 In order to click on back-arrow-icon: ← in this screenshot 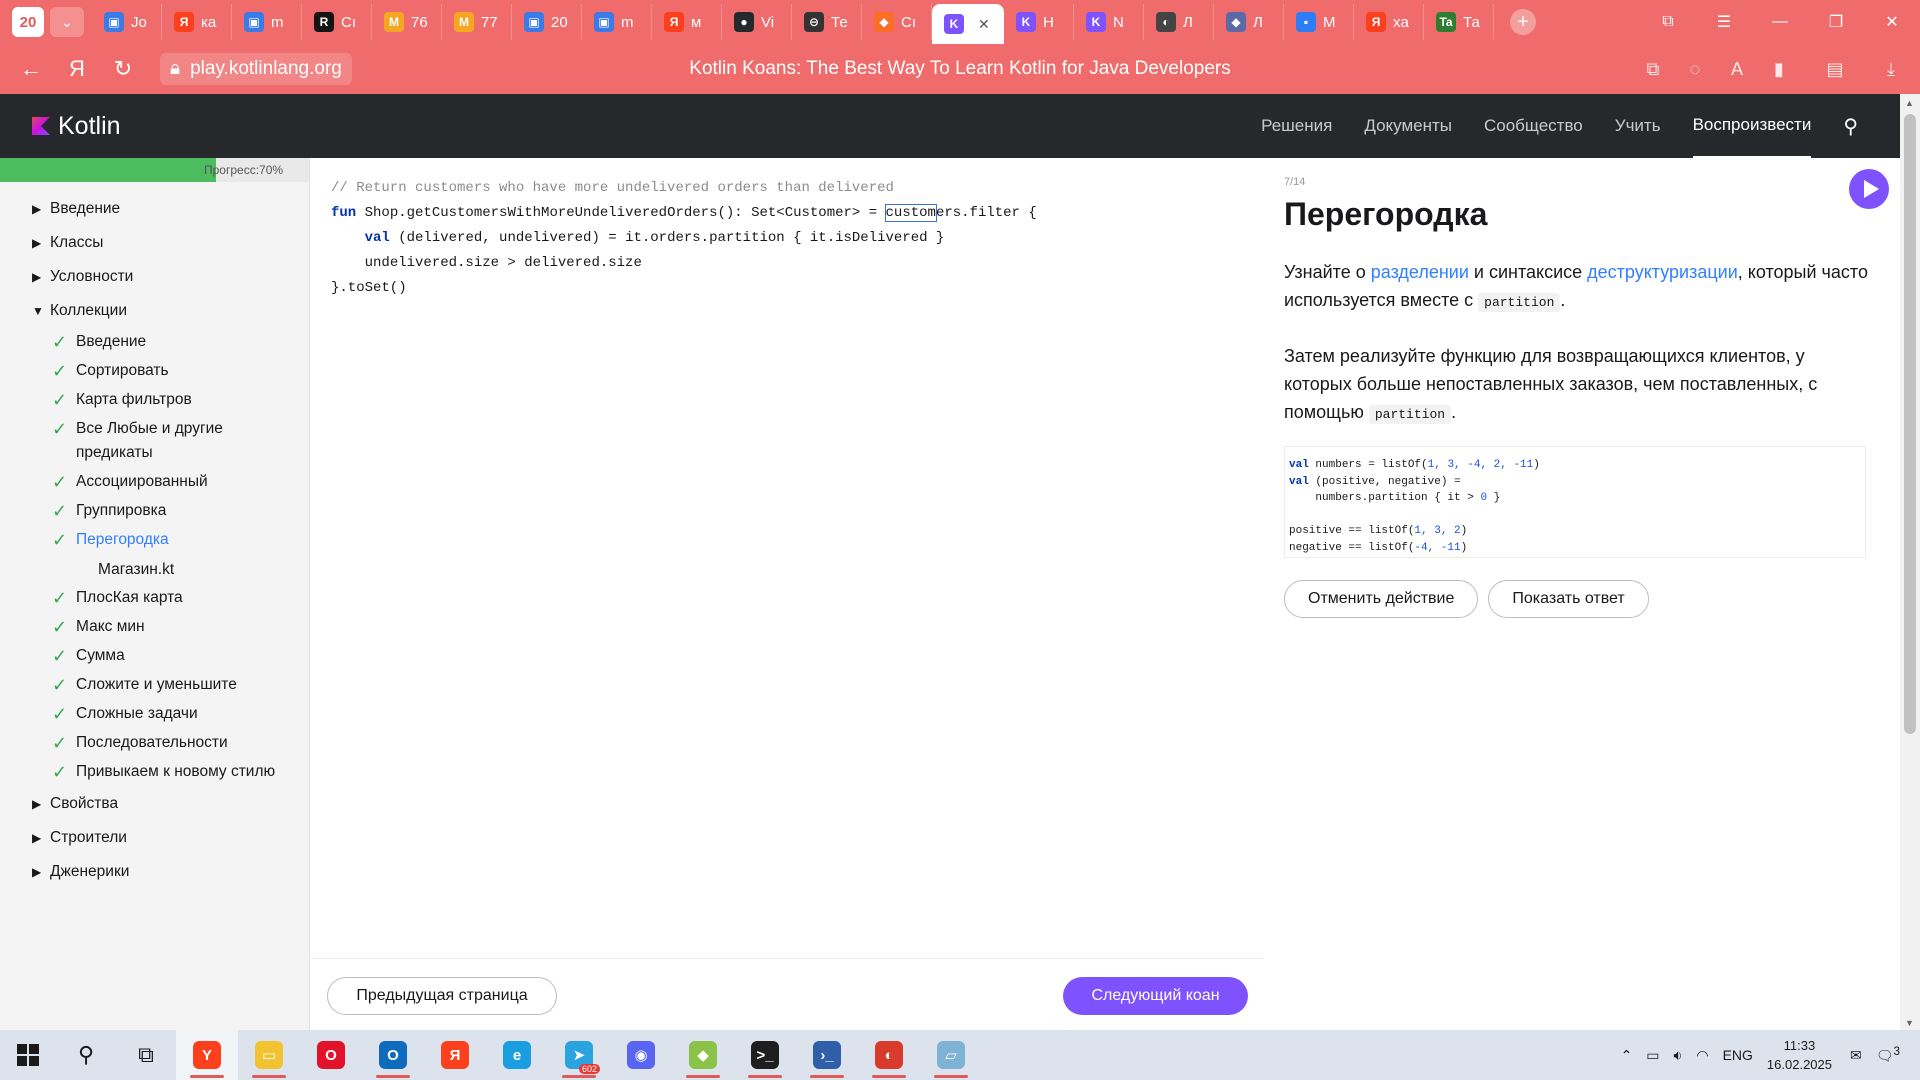, I will do `click(31, 69)`.